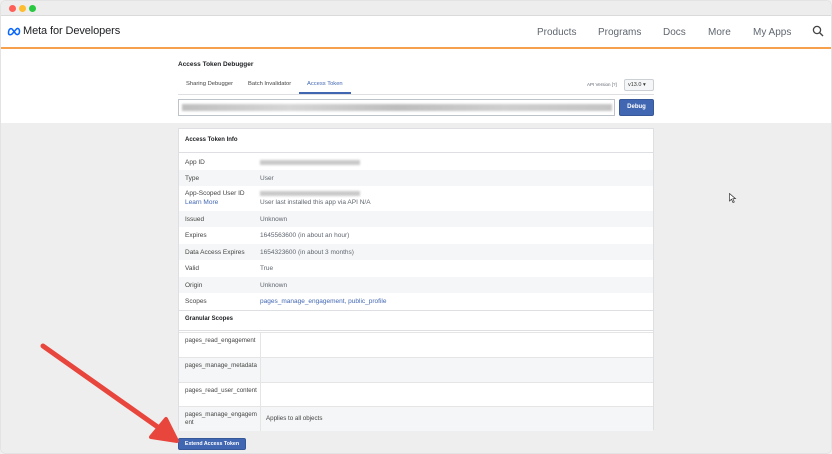  I want to click on info-label: App ID, so click(195, 162).